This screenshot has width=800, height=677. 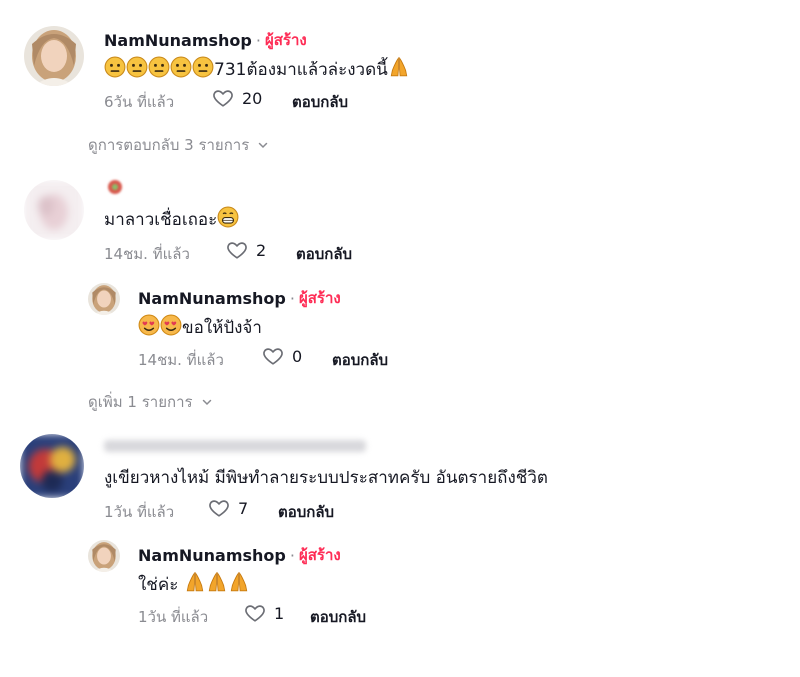 What do you see at coordinates (140, 402) in the screenshot?
I see `view-more-label: ดูเพิ่ม 1 รายการ` at bounding box center [140, 402].